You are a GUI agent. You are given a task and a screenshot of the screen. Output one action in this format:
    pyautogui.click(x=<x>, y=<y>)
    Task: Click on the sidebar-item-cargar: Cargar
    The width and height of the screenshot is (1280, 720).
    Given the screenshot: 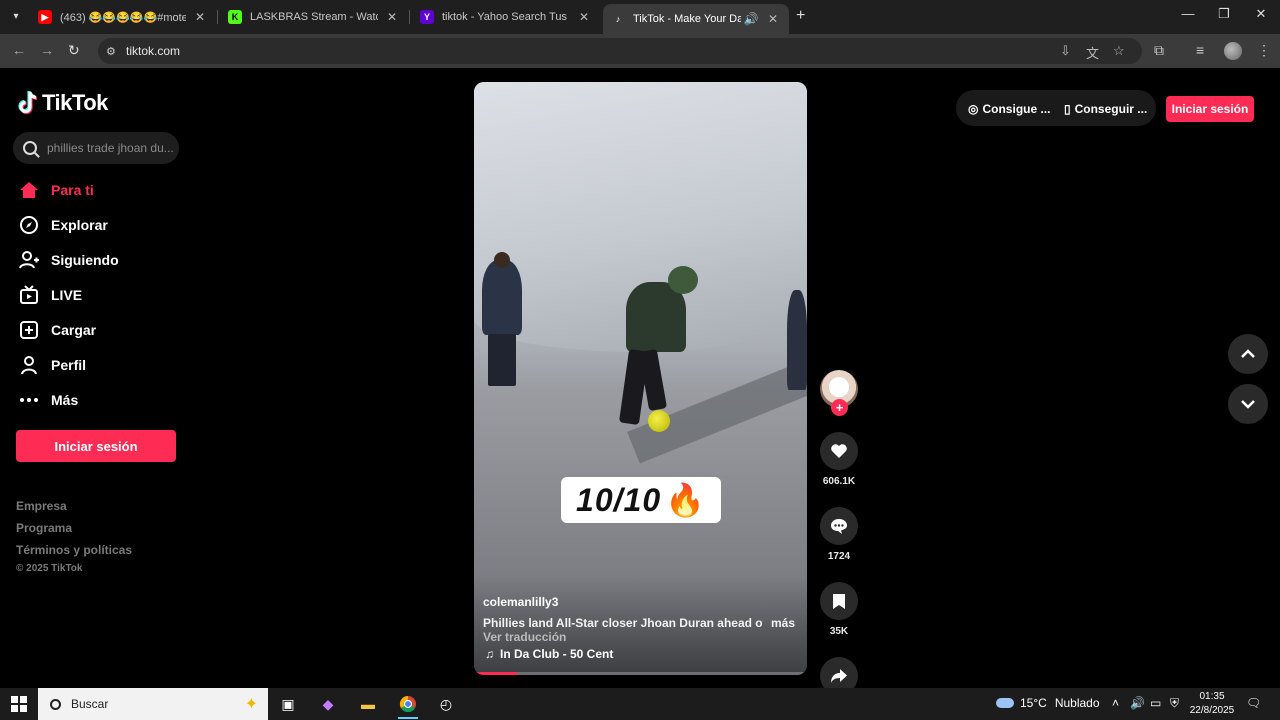 What is the action you would take?
    pyautogui.click(x=106, y=329)
    